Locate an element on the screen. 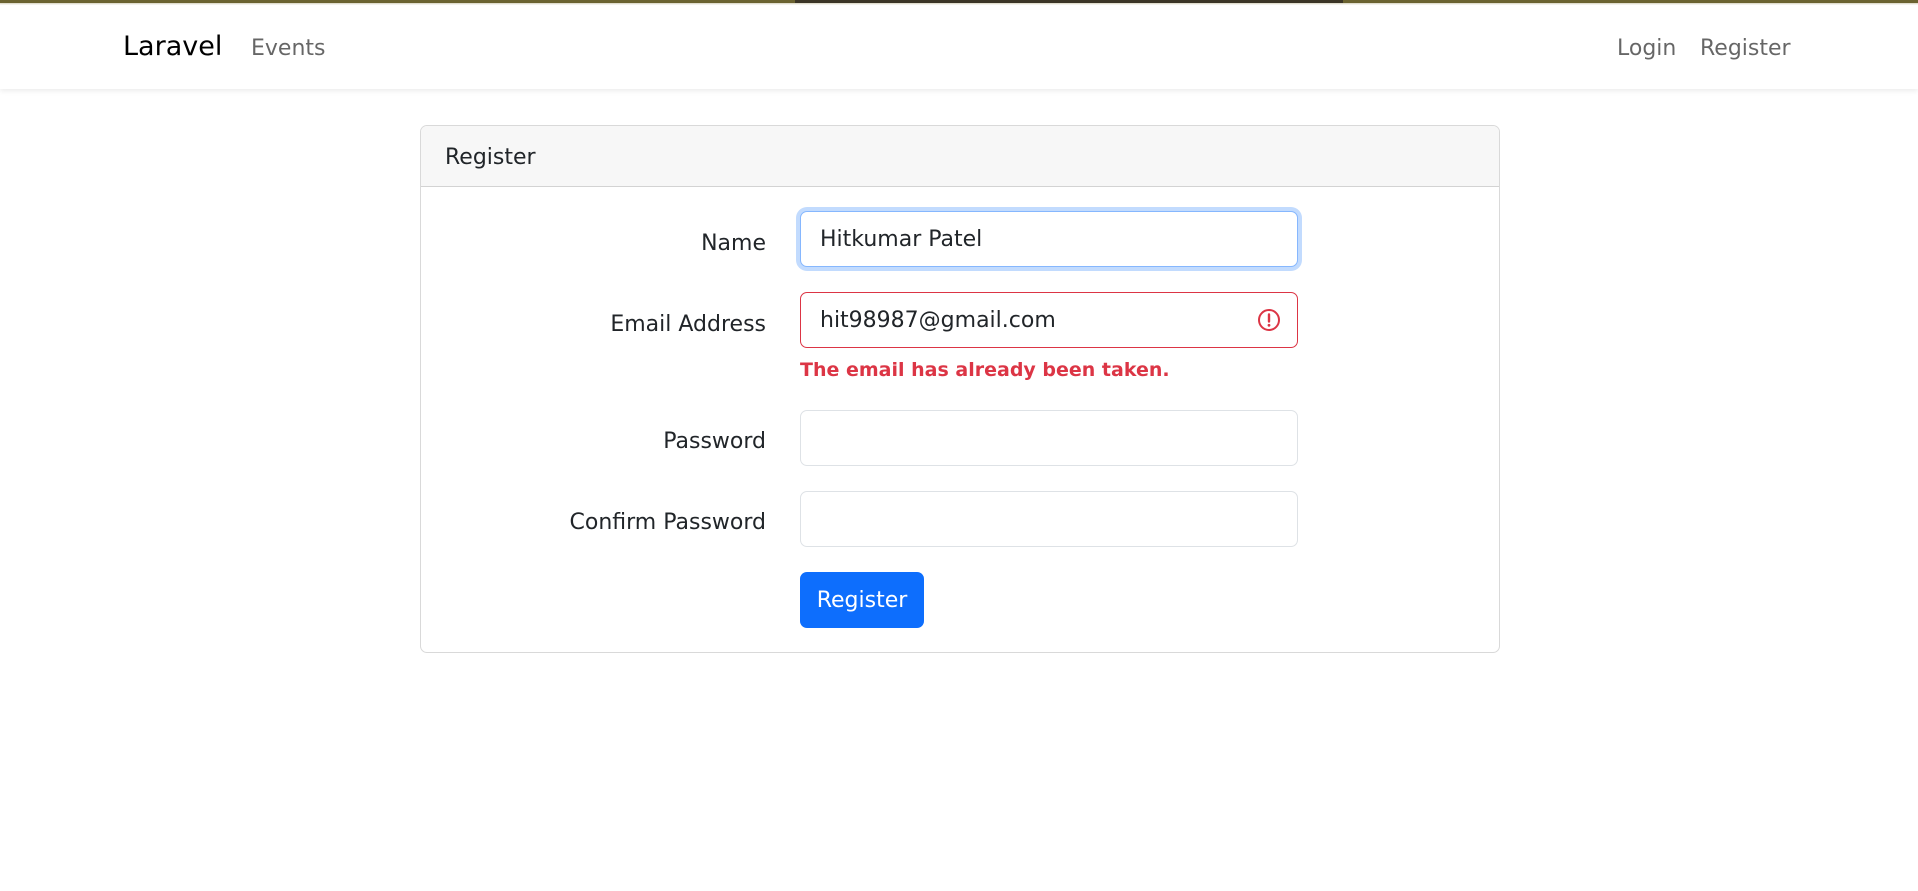 The height and width of the screenshot is (891, 1918). navbar: Laravel Events Login Register is located at coordinates (959, 47).